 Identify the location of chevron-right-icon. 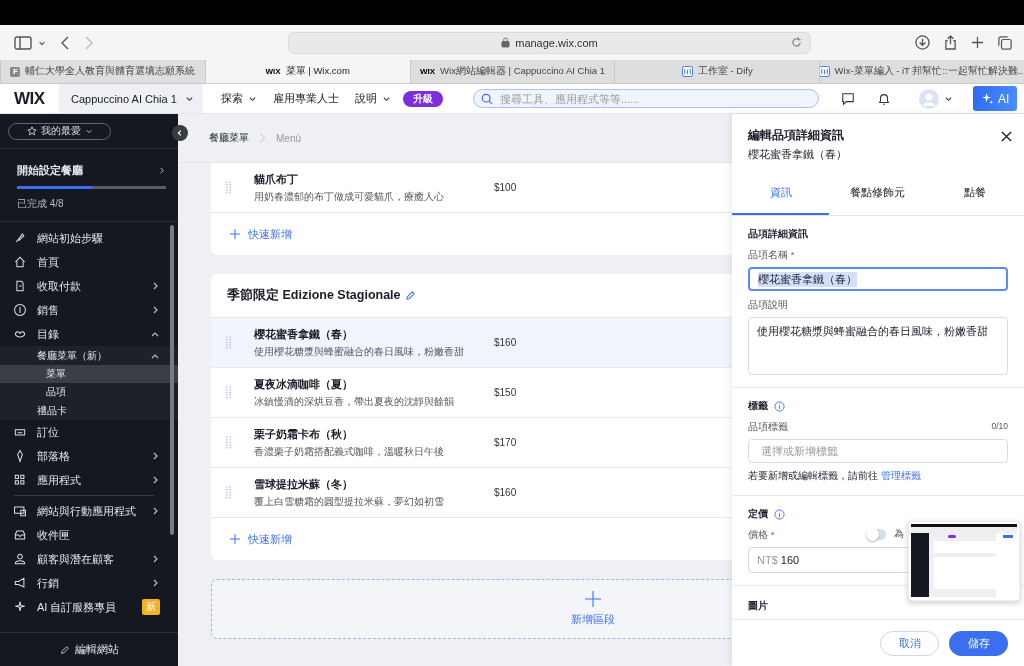
(161, 170).